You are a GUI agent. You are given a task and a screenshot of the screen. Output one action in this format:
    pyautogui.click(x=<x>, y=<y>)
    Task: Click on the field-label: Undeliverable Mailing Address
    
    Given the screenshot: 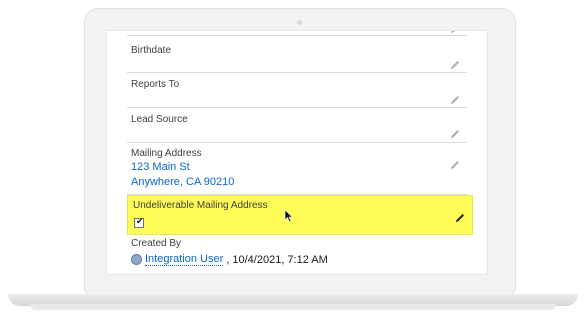 What is the action you would take?
    pyautogui.click(x=200, y=205)
    